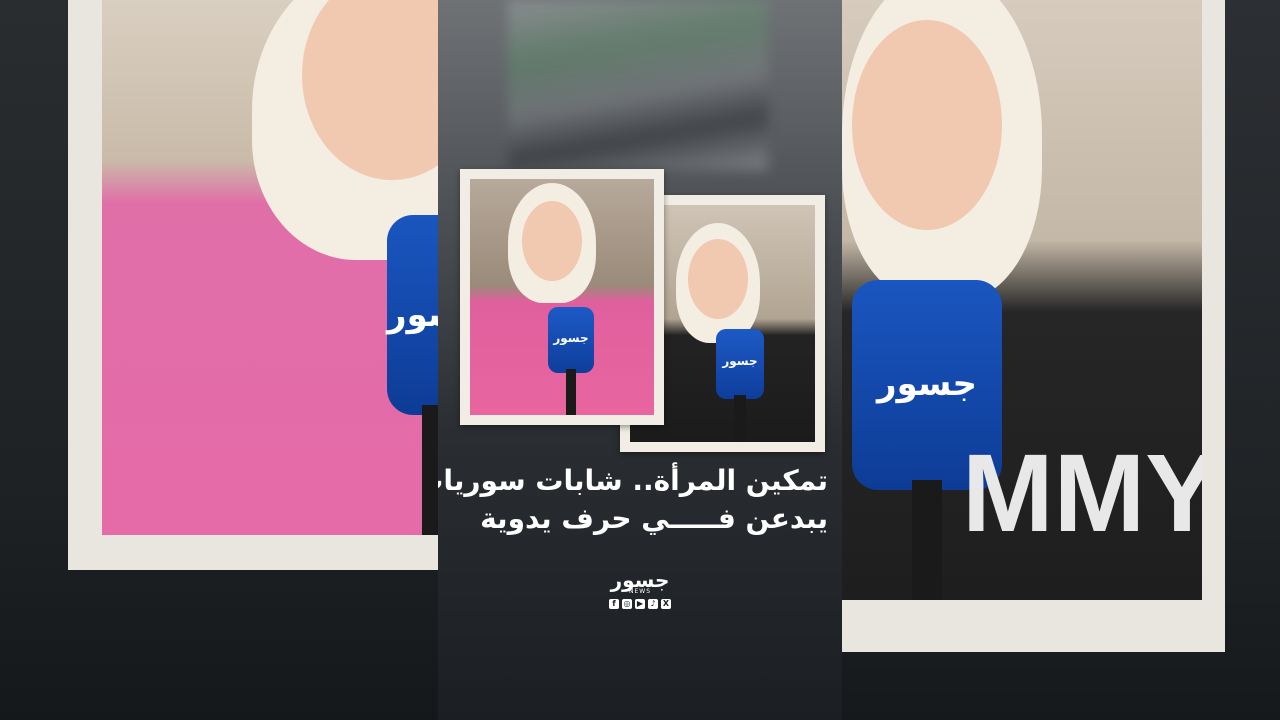 Image resolution: width=1280 pixels, height=720 pixels. What do you see at coordinates (654, 518) in the screenshot?
I see `headline-line-2: يبدعن فـــــي حرف يدوية` at bounding box center [654, 518].